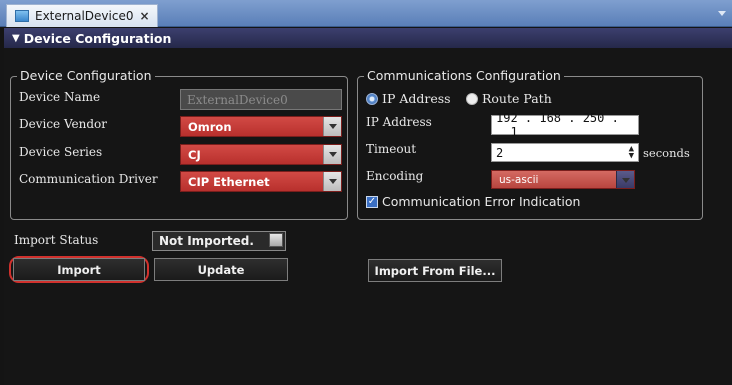  What do you see at coordinates (261, 154) in the screenshot?
I see `device-series-select: CJ` at bounding box center [261, 154].